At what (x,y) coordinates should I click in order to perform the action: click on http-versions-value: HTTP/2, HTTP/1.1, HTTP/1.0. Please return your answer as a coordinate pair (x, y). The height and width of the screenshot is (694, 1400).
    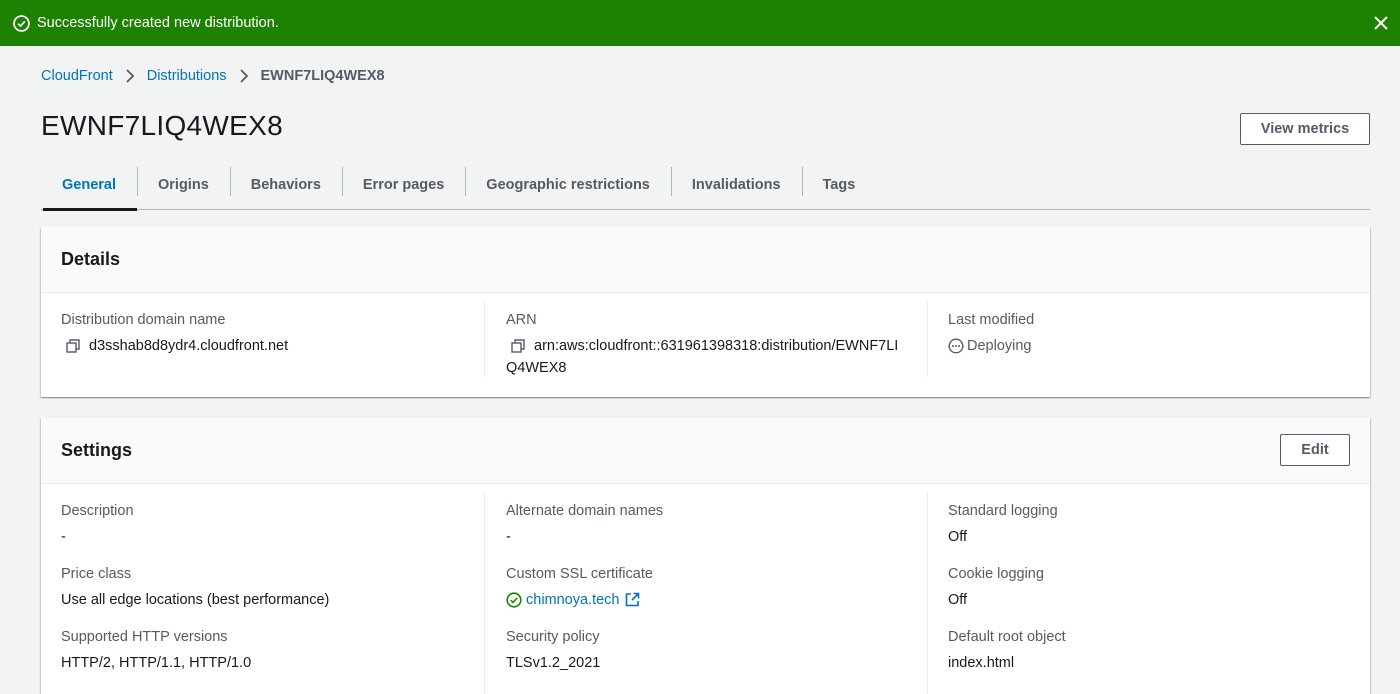
    Looking at the image, I should click on (156, 663).